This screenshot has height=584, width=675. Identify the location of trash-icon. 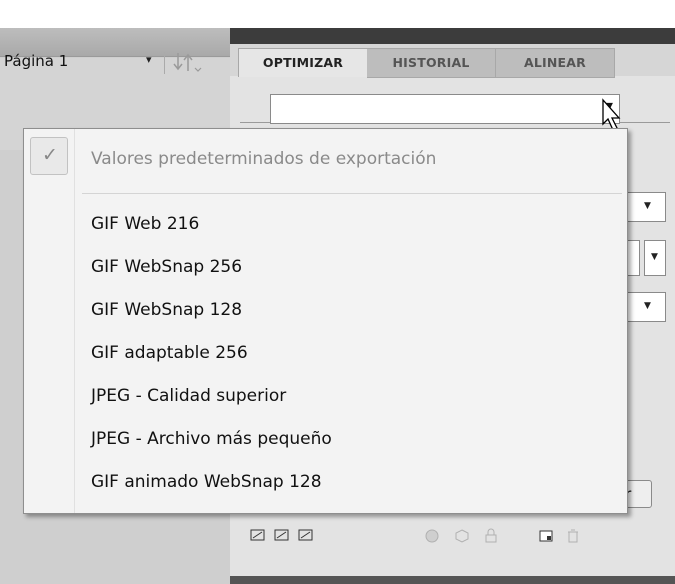
(573, 538).